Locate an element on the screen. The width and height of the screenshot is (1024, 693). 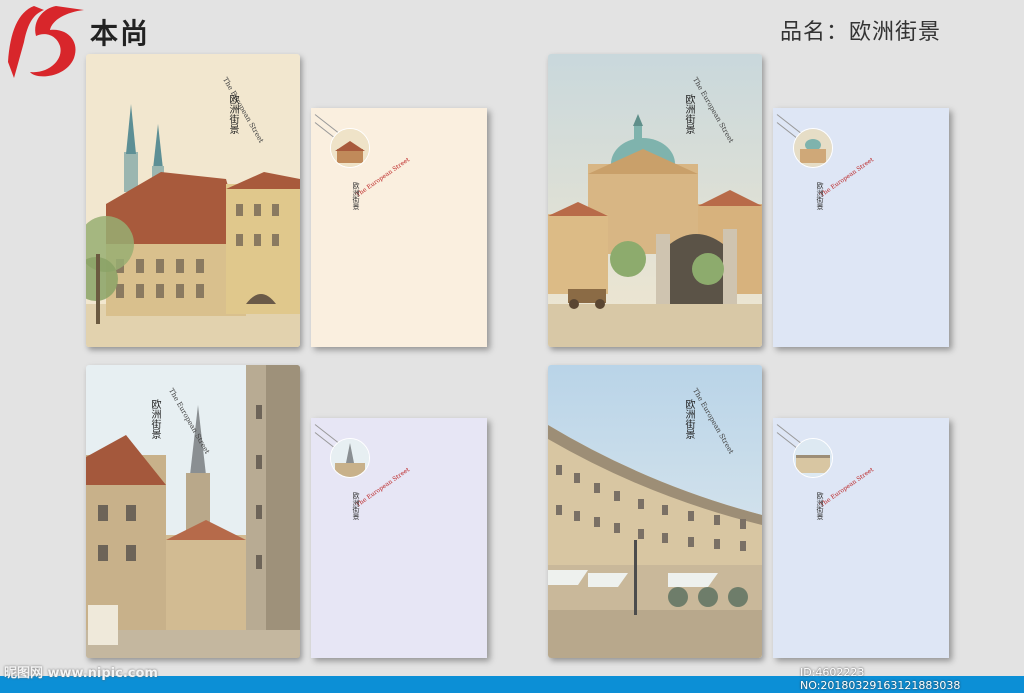
notebook-cover-palace: The European Street 欧洲街景 is located at coordinates (193, 200).